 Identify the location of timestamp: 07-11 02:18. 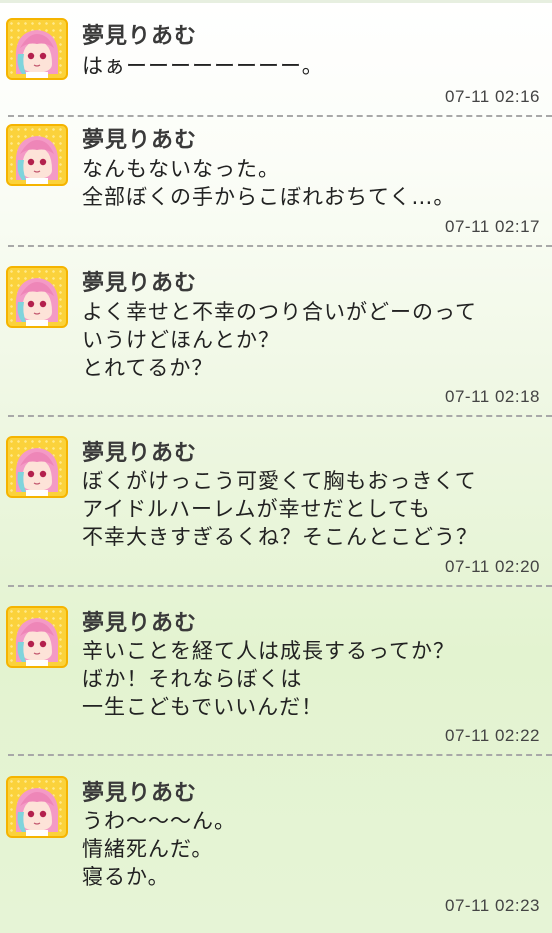
(492, 396).